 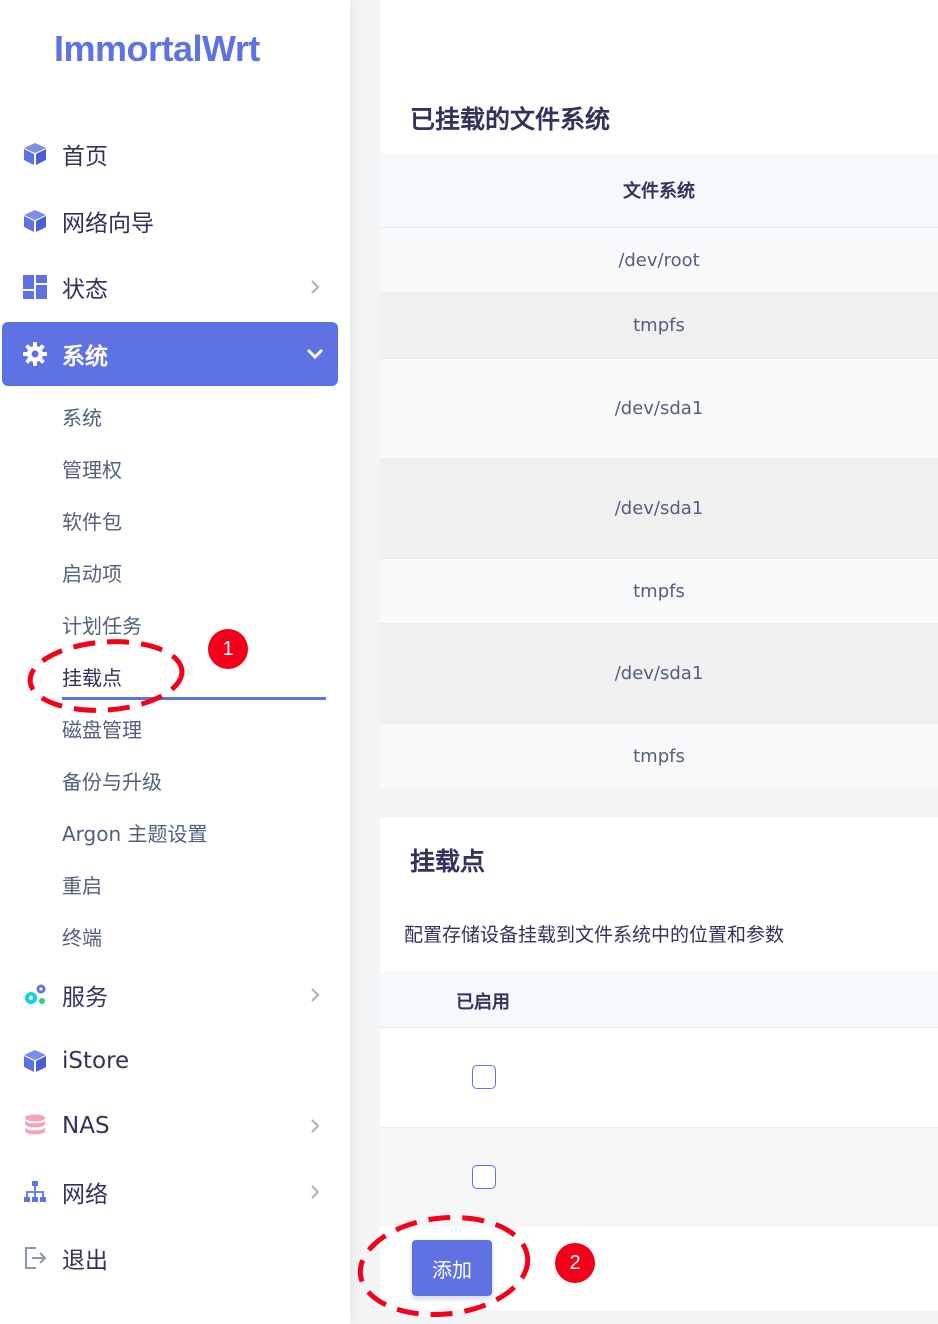 What do you see at coordinates (510, 119) in the screenshot?
I see `mounted-filesystems-title: 已挂载的文件系统` at bounding box center [510, 119].